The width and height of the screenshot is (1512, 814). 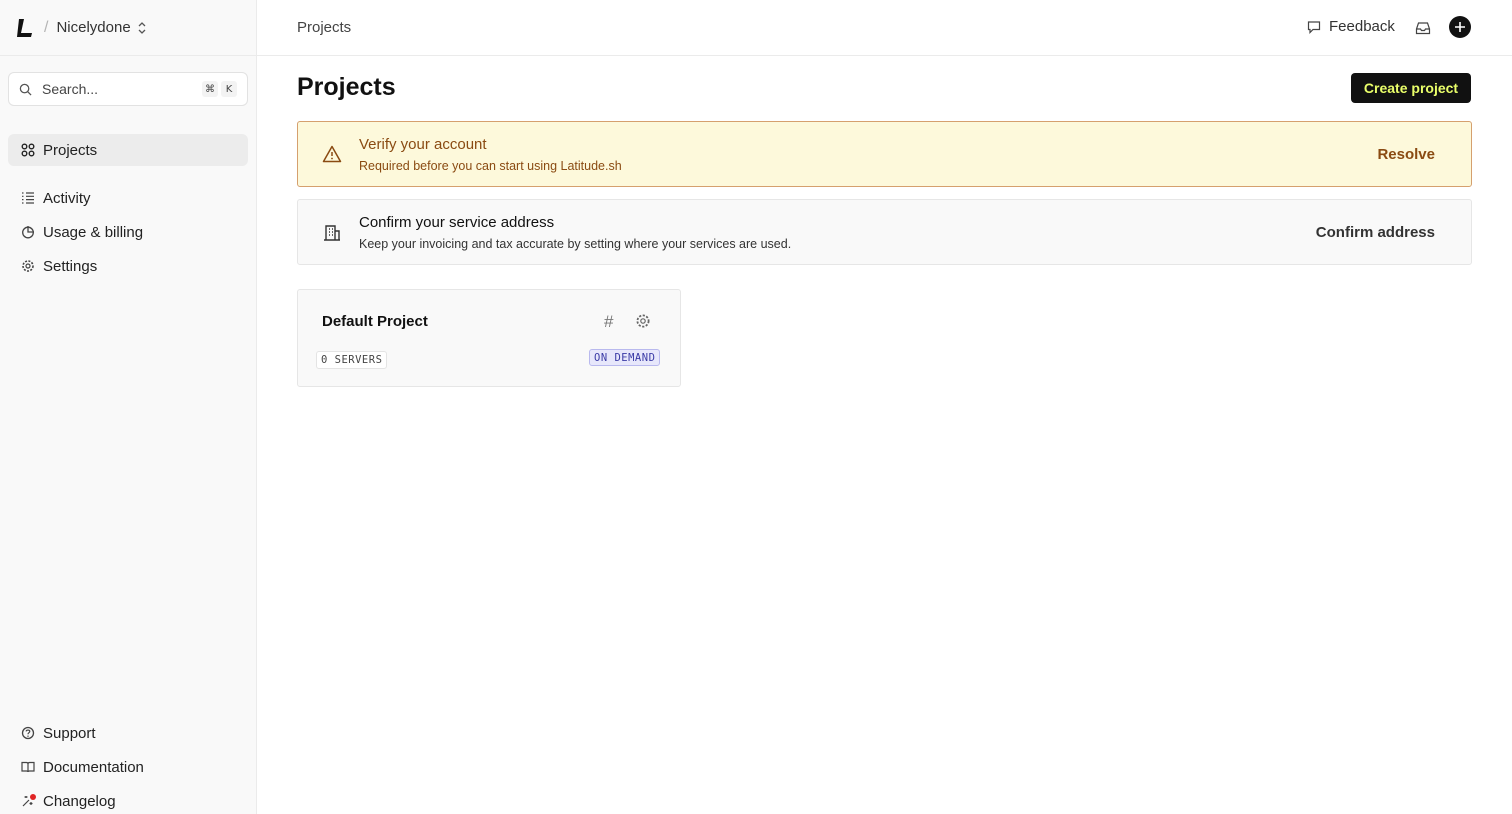 I want to click on book-icon, so click(x=28, y=767).